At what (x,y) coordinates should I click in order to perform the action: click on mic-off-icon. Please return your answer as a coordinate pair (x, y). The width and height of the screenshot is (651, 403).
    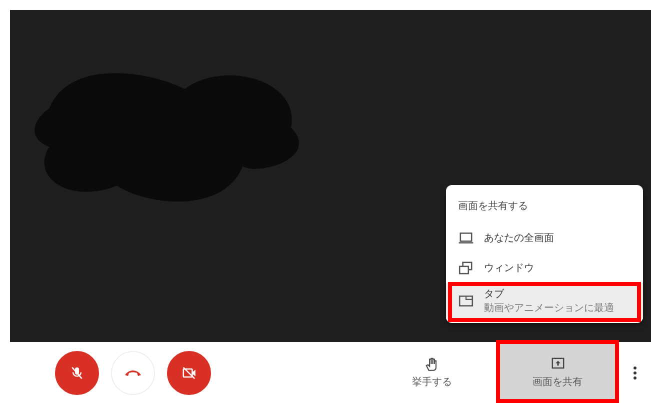
    Looking at the image, I should click on (77, 372).